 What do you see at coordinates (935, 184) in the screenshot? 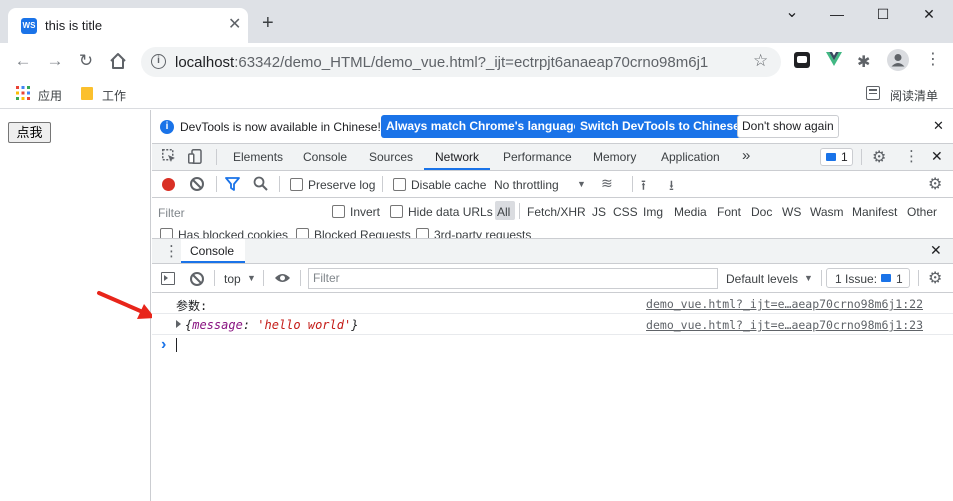
I see `network-settings-gear-icon: ⚙` at bounding box center [935, 184].